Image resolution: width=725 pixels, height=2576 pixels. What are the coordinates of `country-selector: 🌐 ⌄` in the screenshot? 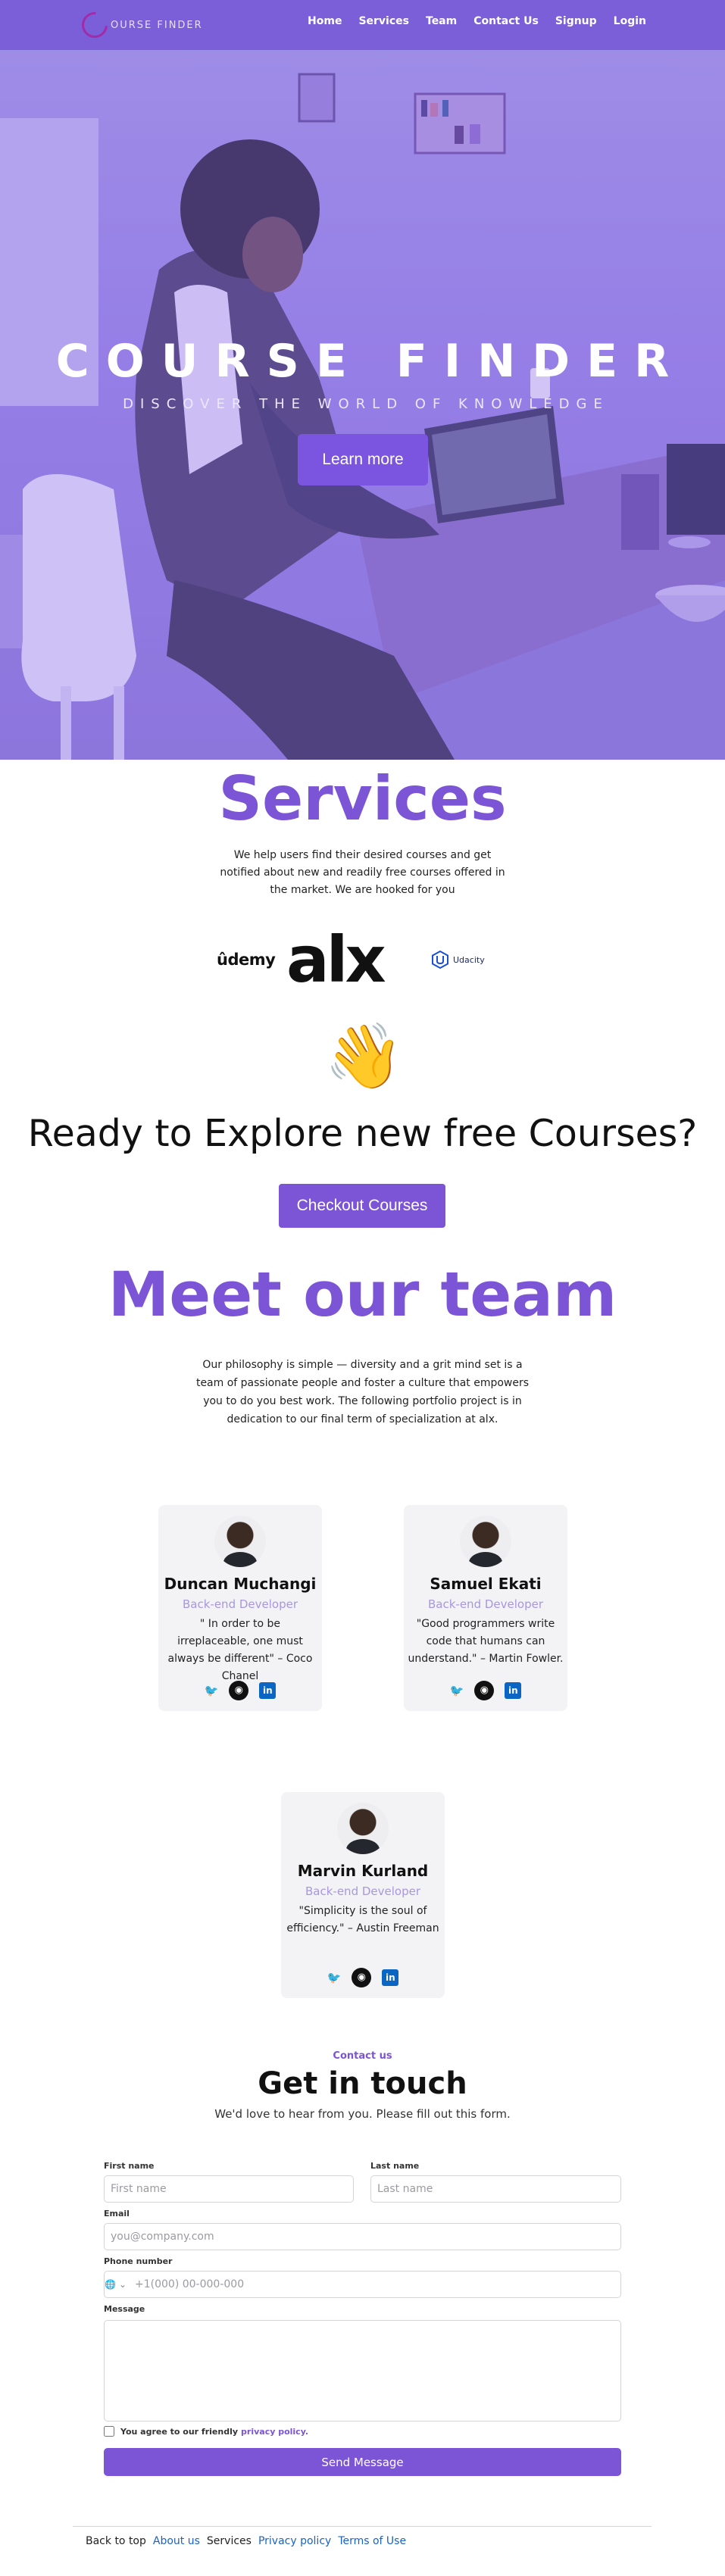 It's located at (116, 2285).